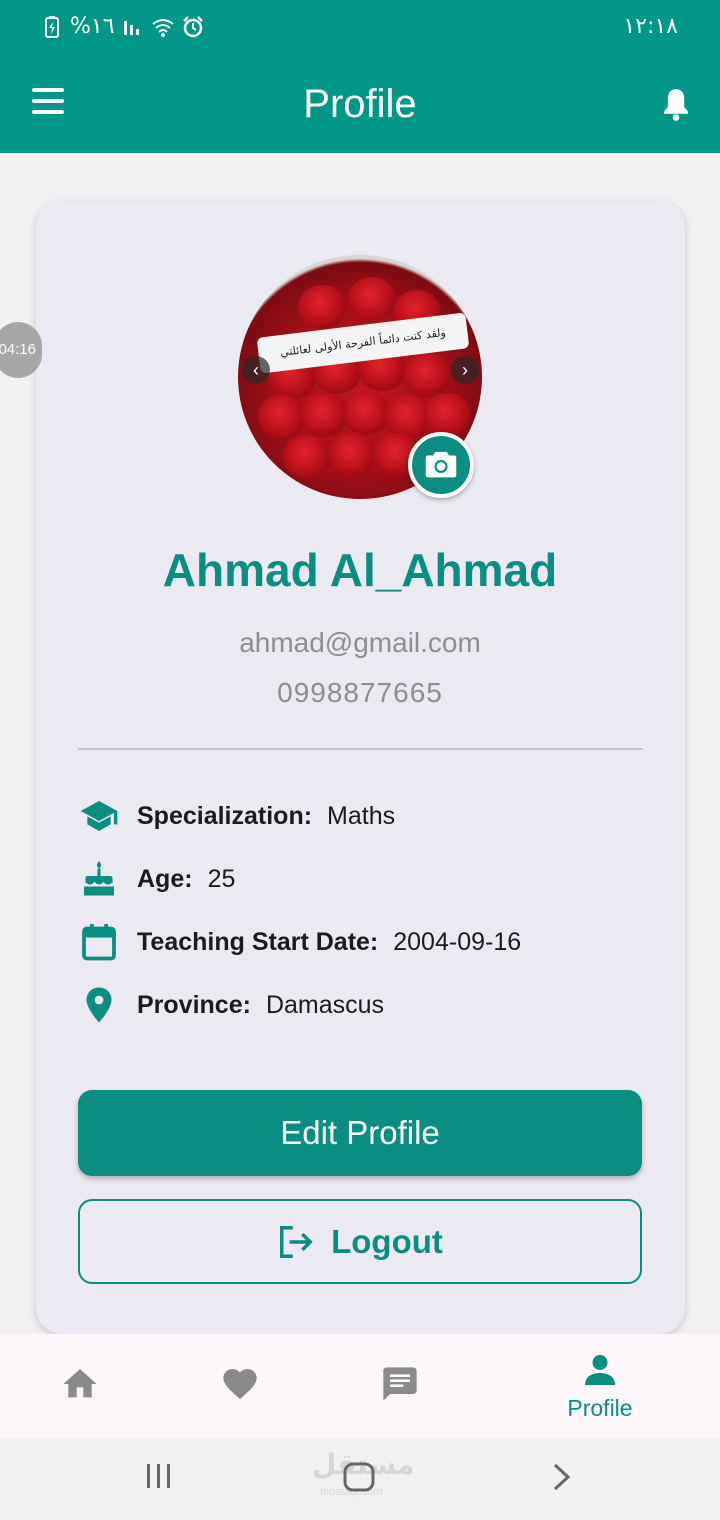  What do you see at coordinates (80, 1383) in the screenshot?
I see `home-icon` at bounding box center [80, 1383].